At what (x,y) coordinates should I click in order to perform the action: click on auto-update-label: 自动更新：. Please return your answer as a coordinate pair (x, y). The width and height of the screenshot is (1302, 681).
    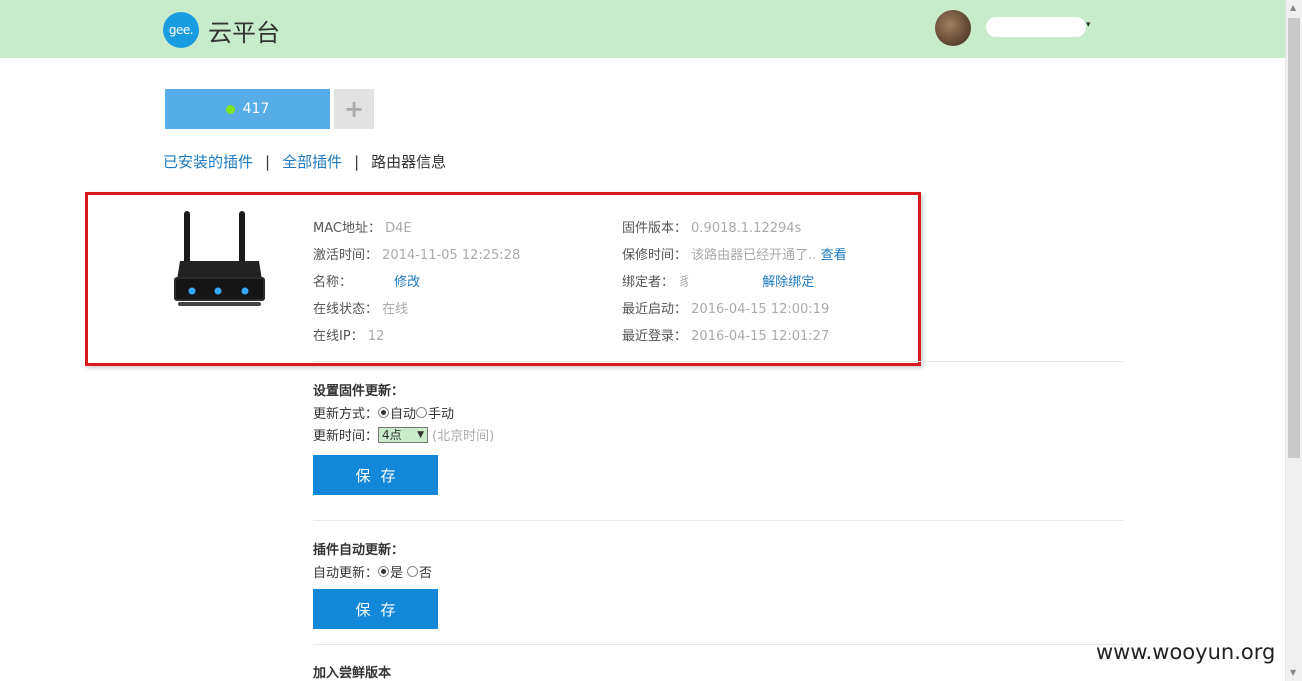
    Looking at the image, I should click on (346, 573).